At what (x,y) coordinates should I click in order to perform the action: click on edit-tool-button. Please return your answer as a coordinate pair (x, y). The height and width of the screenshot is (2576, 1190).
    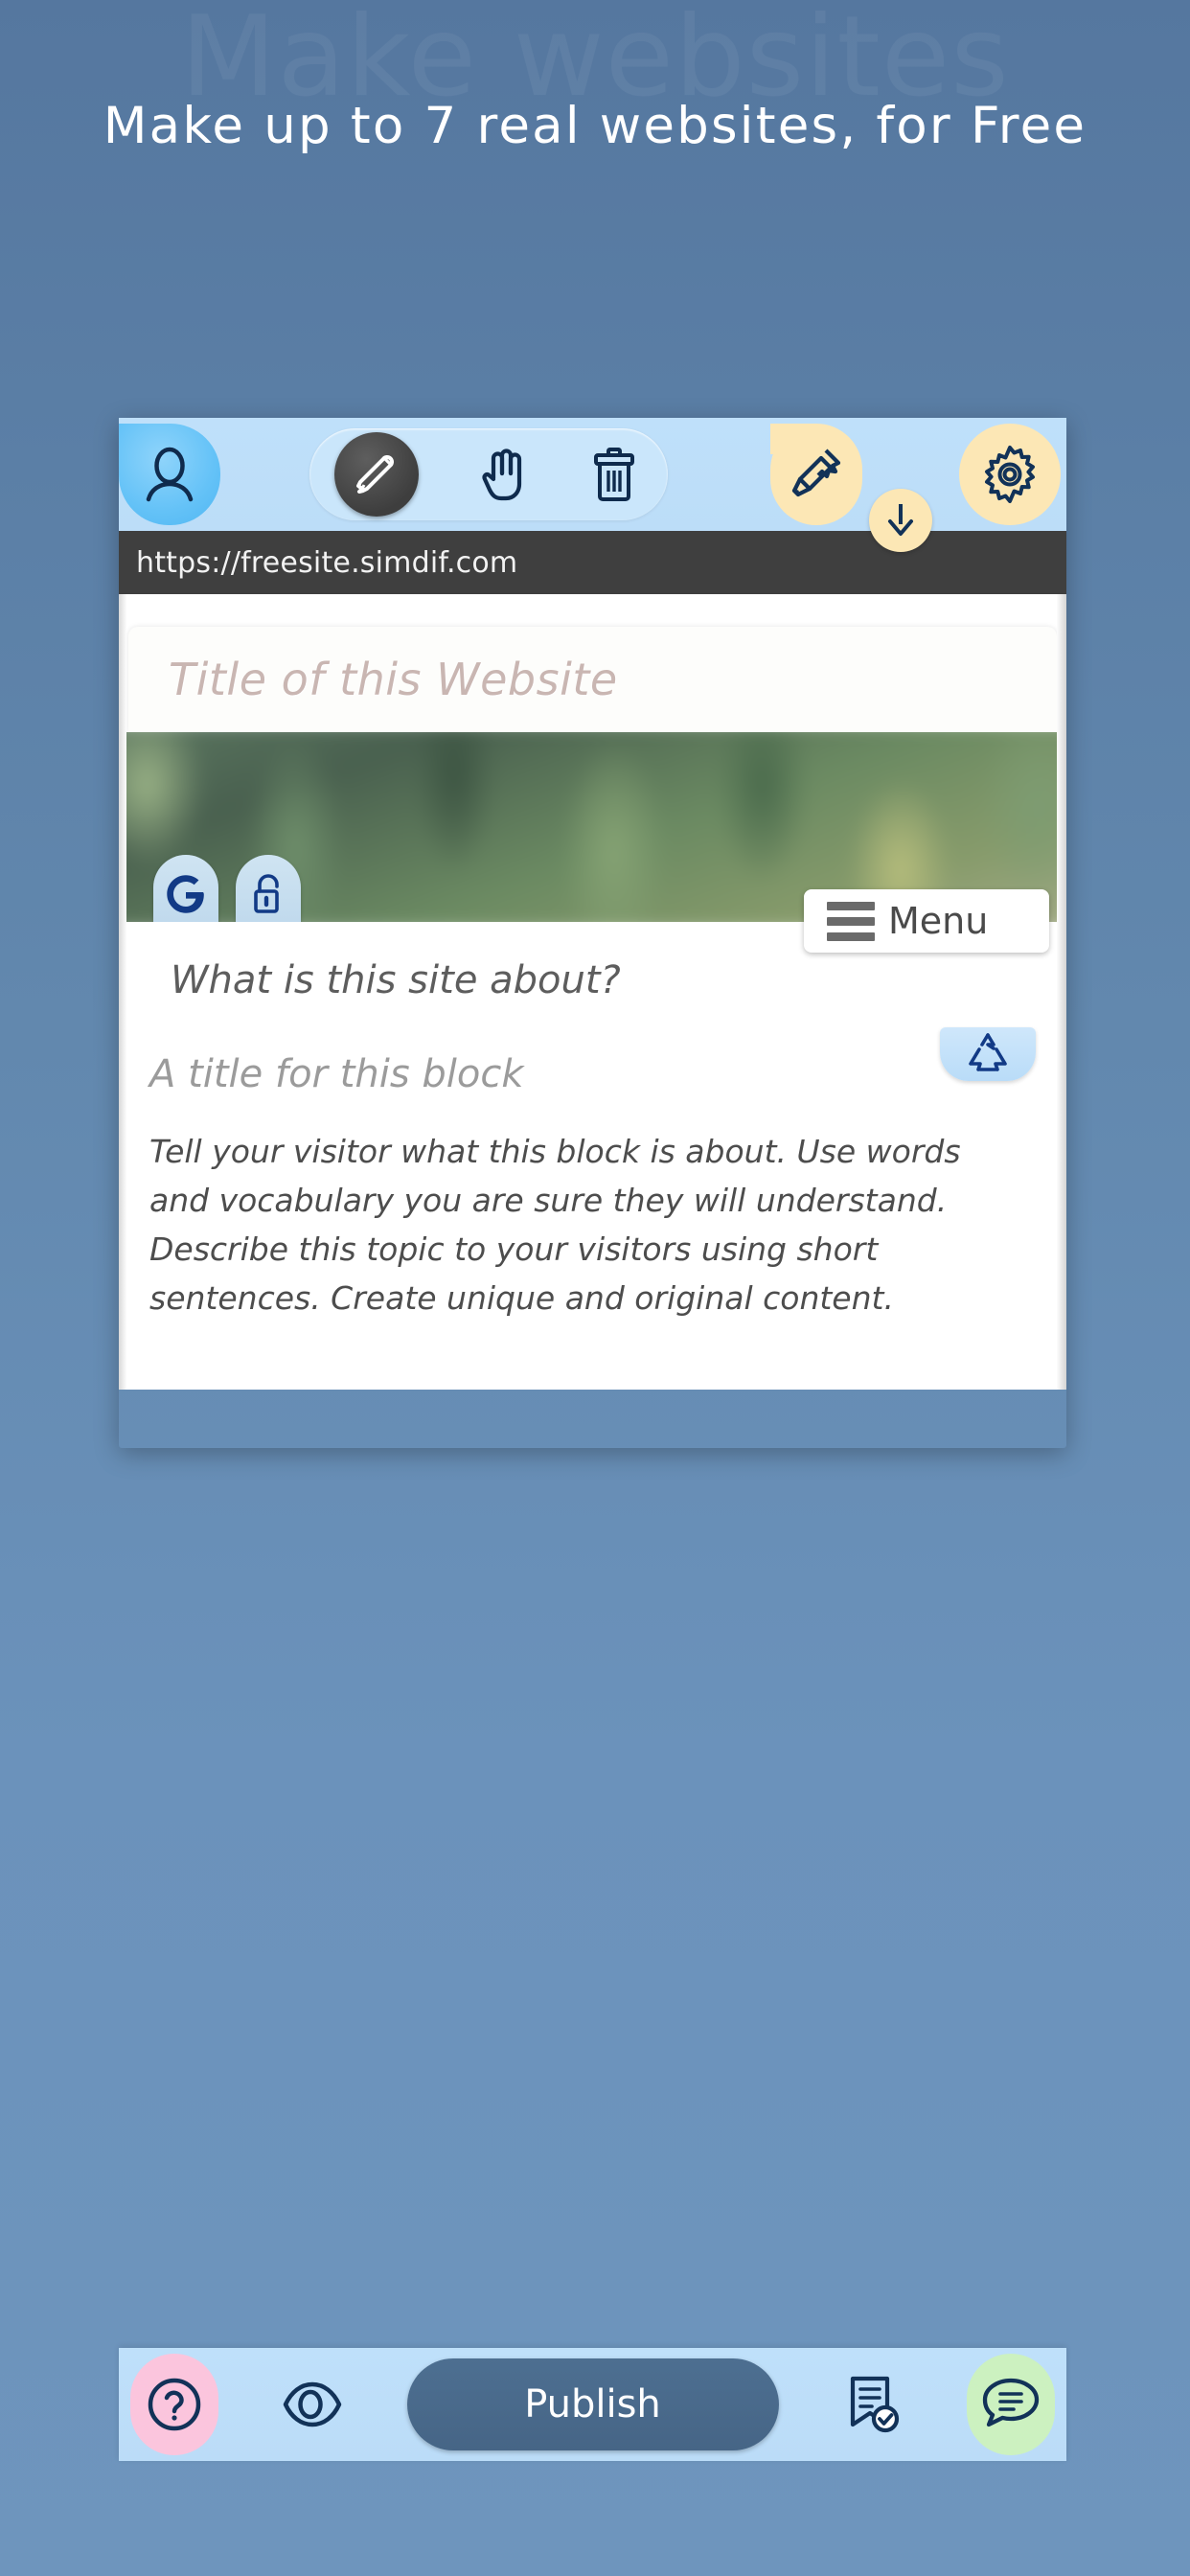
    Looking at the image, I should click on (377, 474).